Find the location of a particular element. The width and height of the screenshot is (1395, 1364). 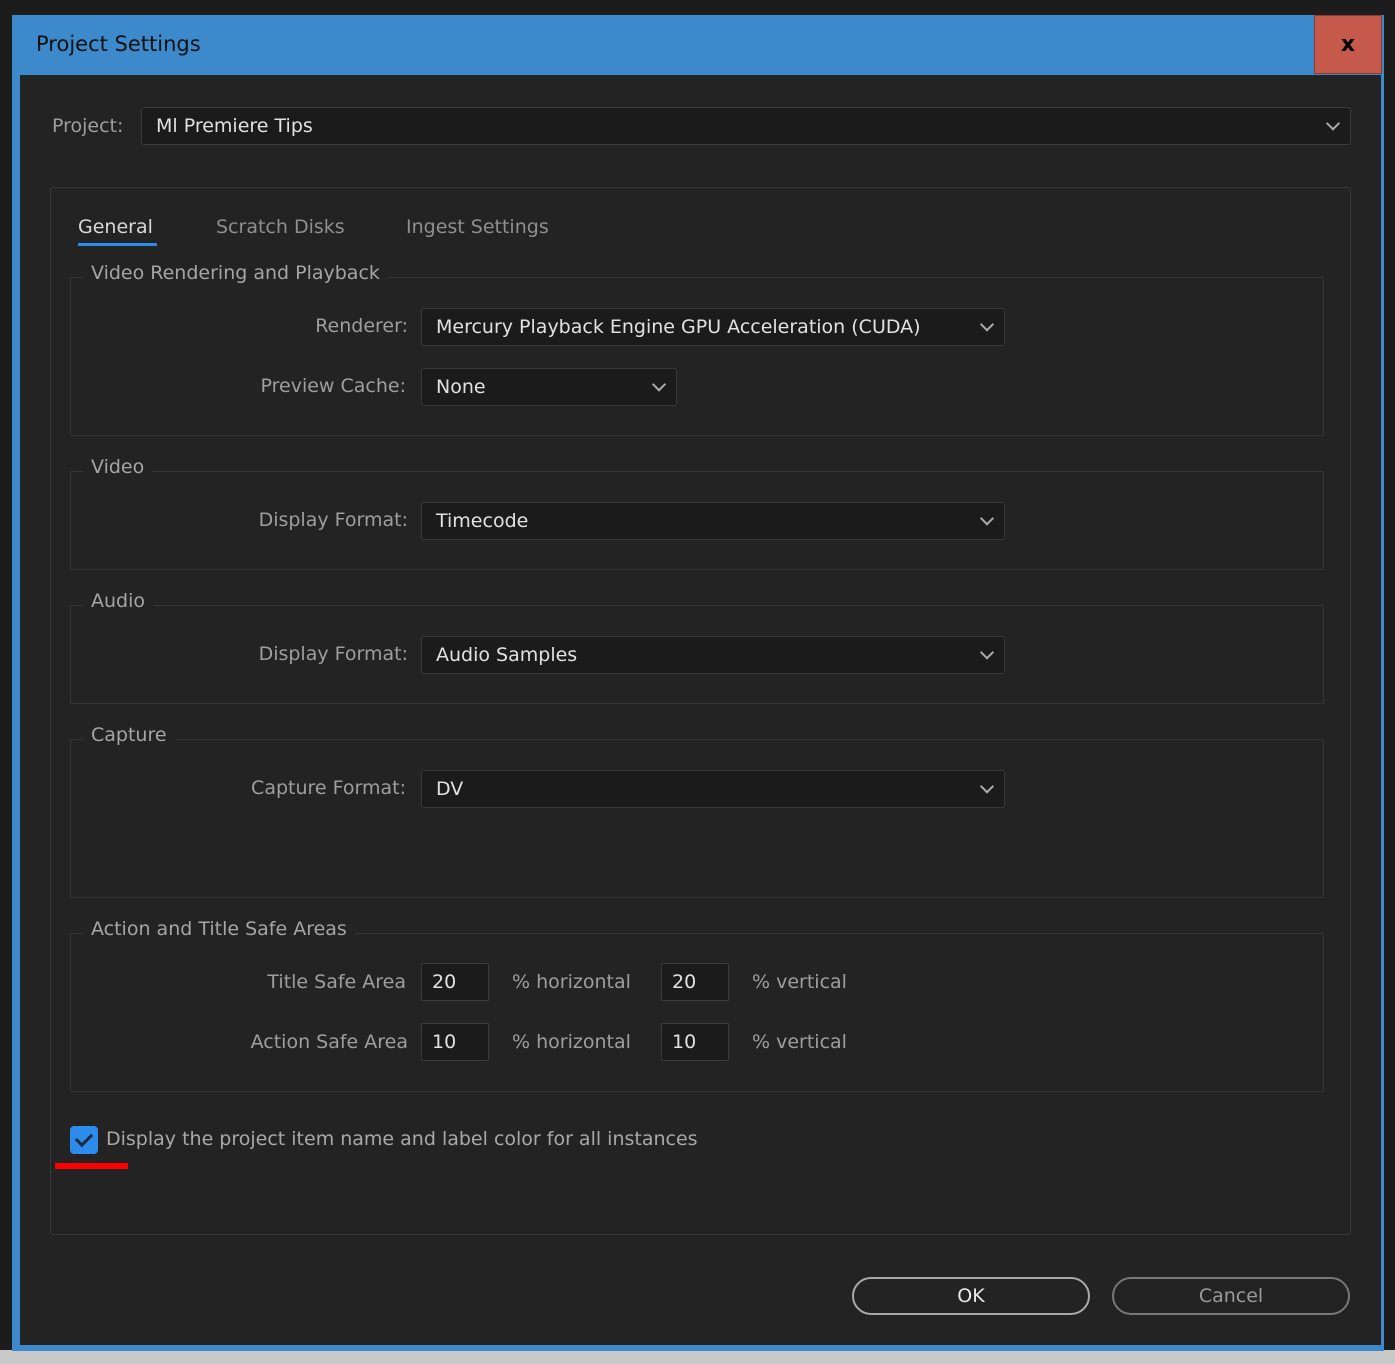

group-audio: Audio Display Format: Audio Samples is located at coordinates (697, 647).